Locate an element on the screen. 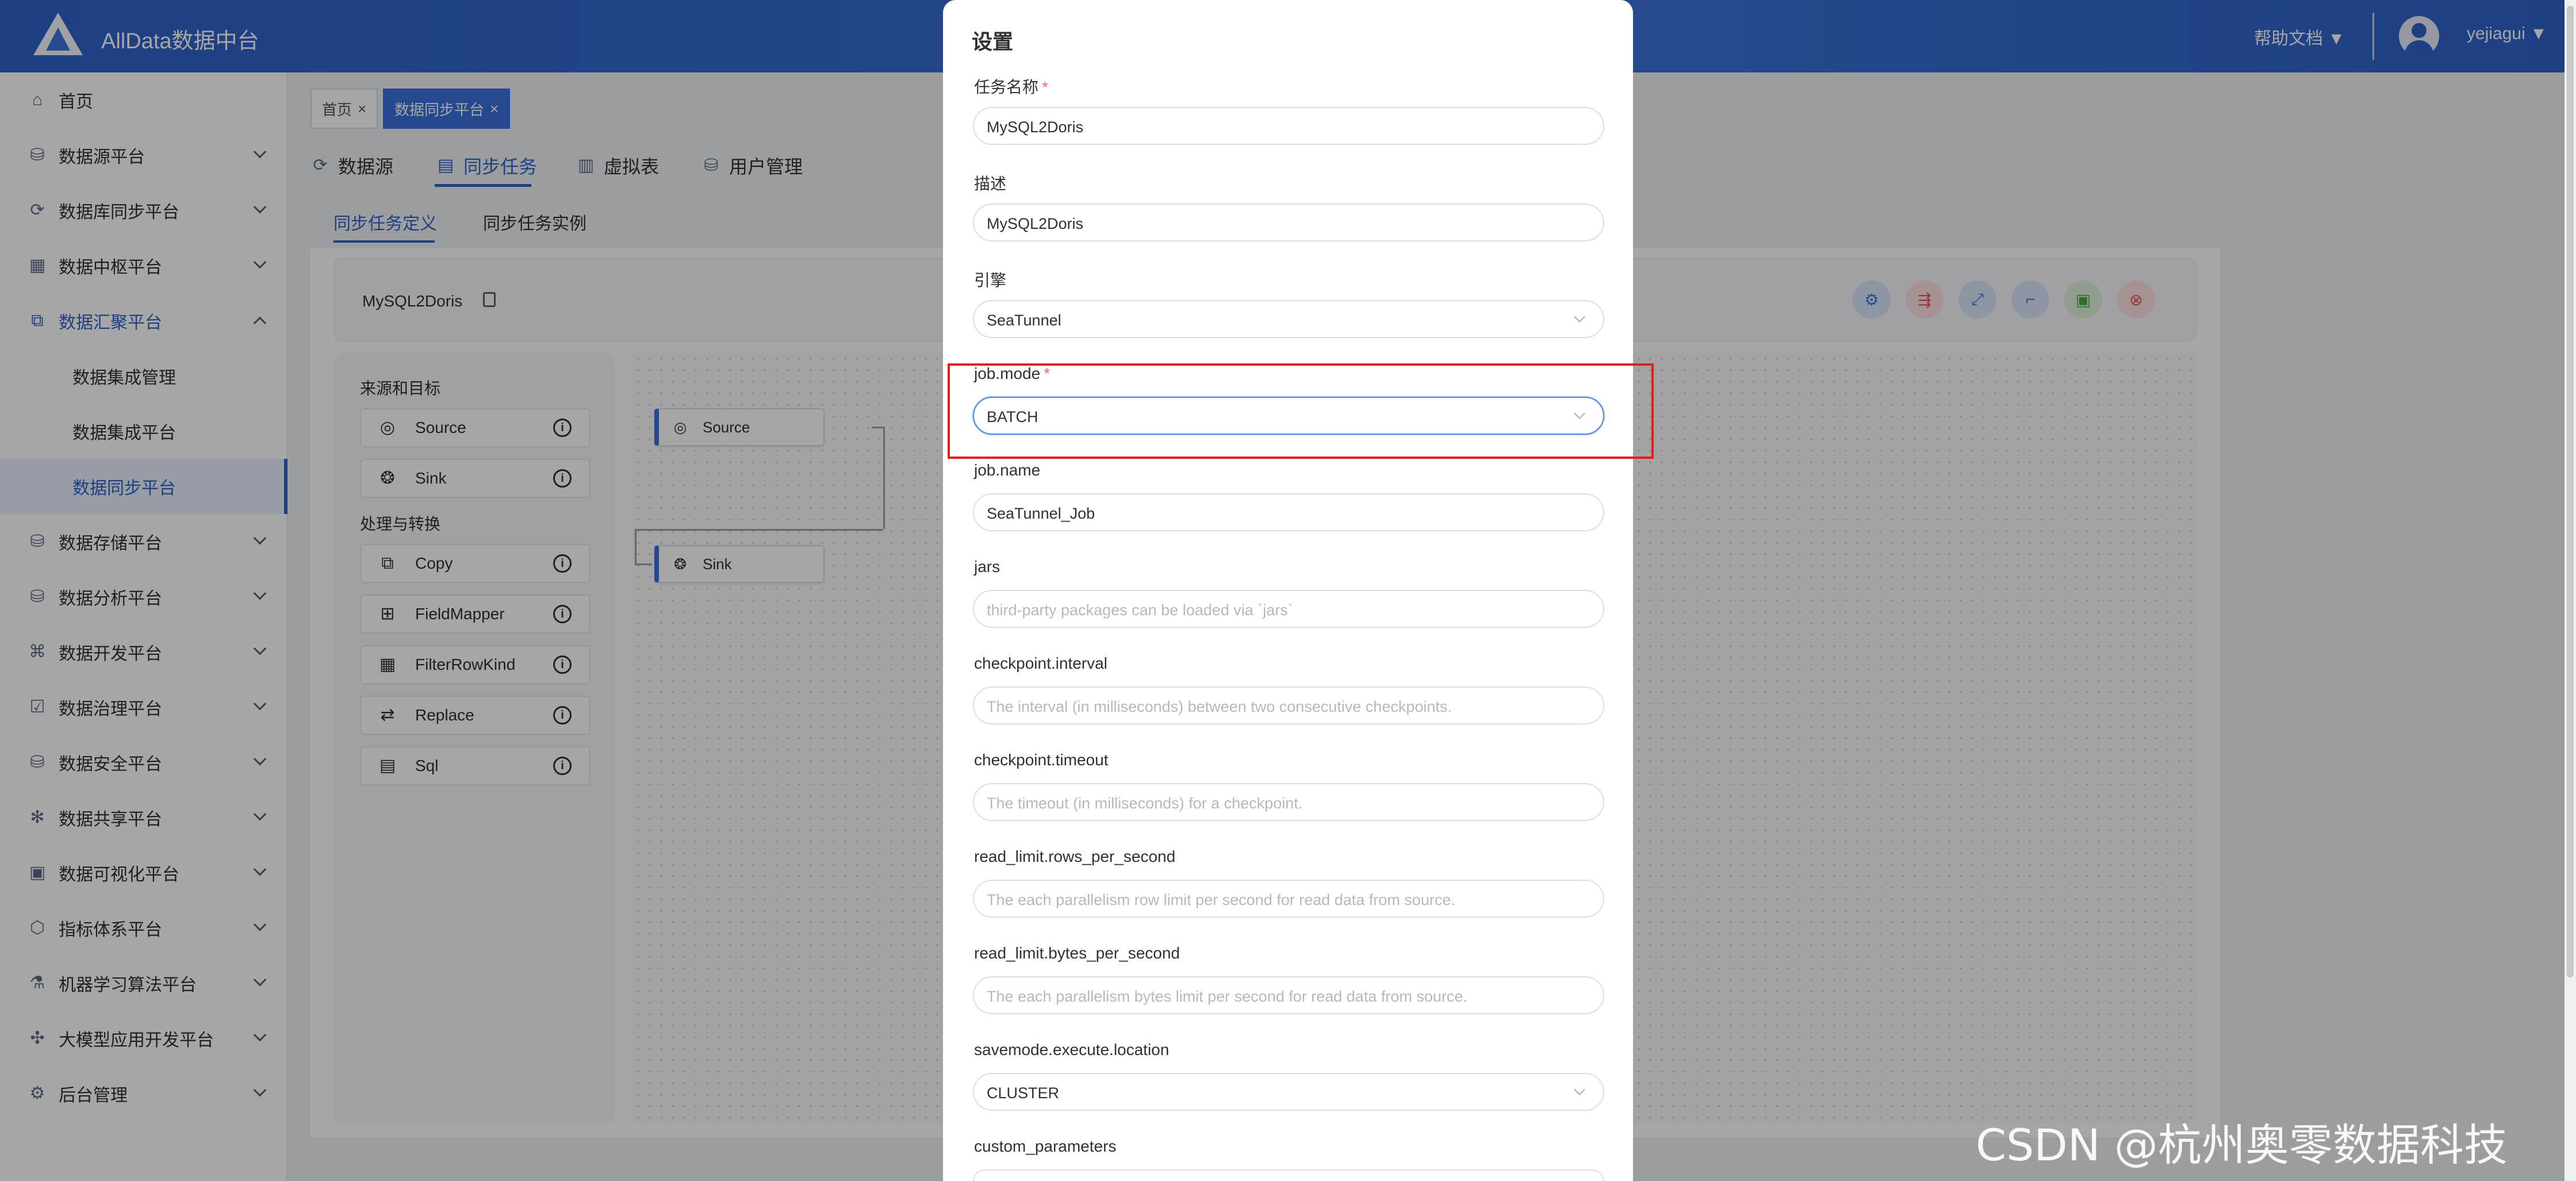 The width and height of the screenshot is (2576, 1181). job-name-input: SeaTunnel_Job is located at coordinates (1288, 512).